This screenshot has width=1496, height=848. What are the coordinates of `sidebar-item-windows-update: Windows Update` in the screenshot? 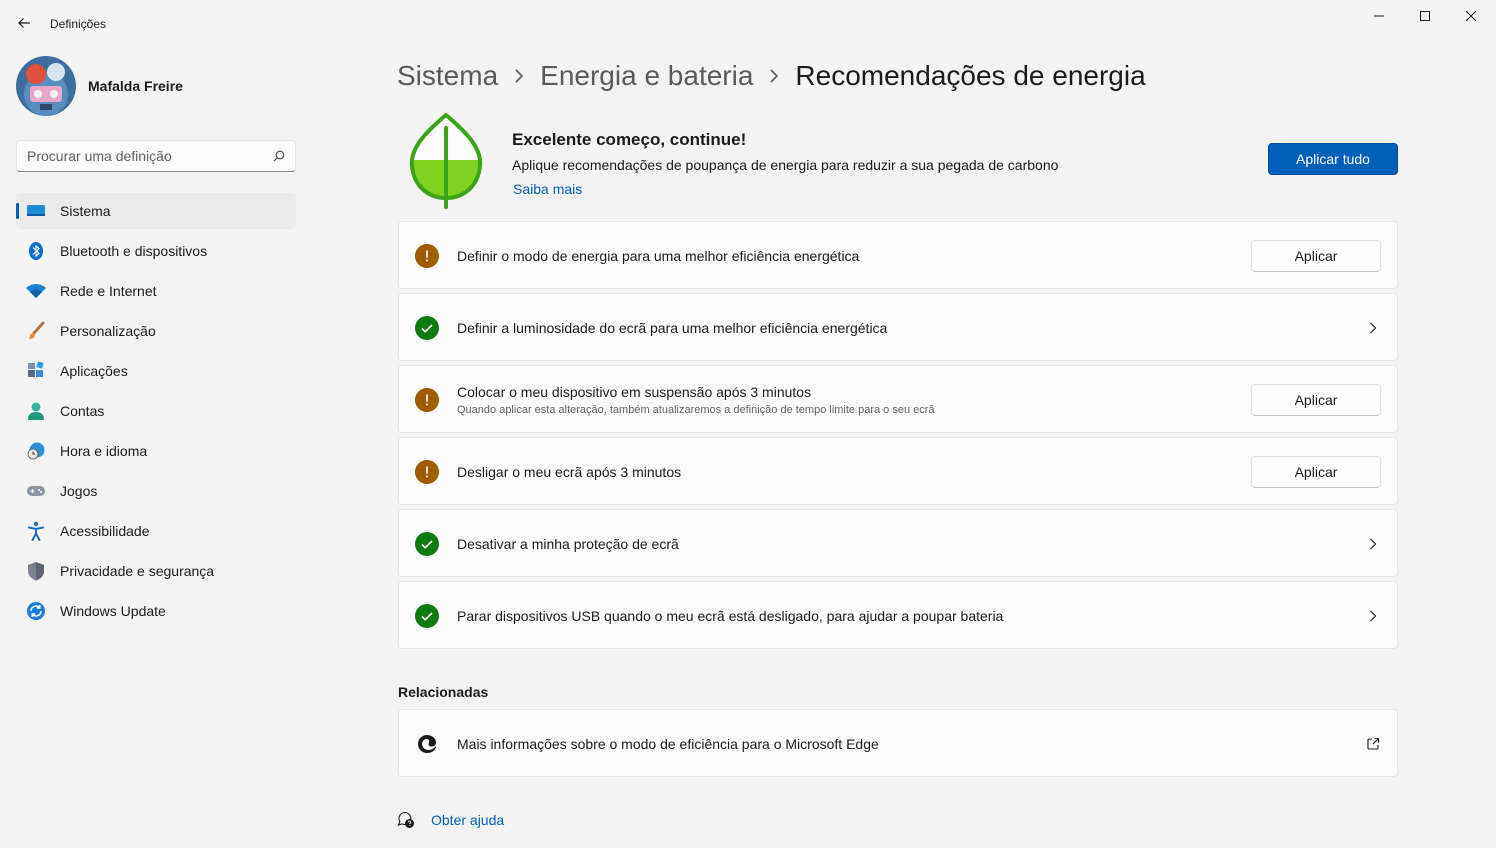 It's located at (156, 611).